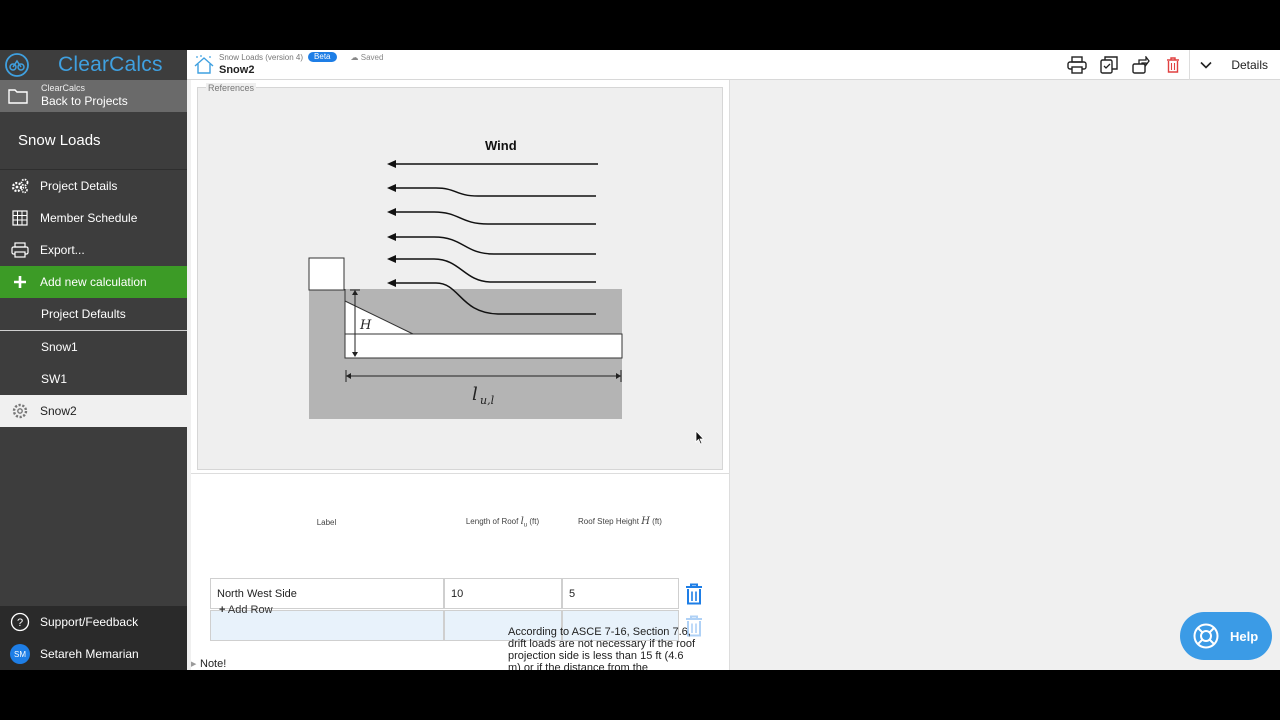  What do you see at coordinates (1244, 636) in the screenshot?
I see `help-label: Help` at bounding box center [1244, 636].